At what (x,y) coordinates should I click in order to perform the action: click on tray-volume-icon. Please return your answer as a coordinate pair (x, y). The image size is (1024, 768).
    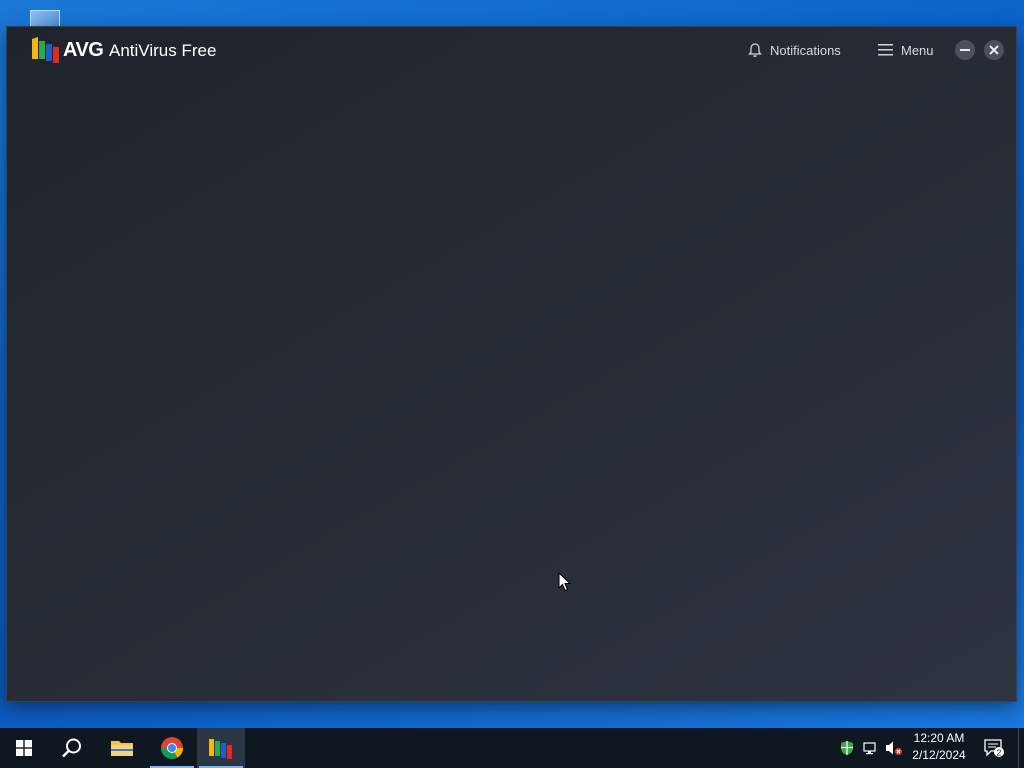
    Looking at the image, I should click on (894, 748).